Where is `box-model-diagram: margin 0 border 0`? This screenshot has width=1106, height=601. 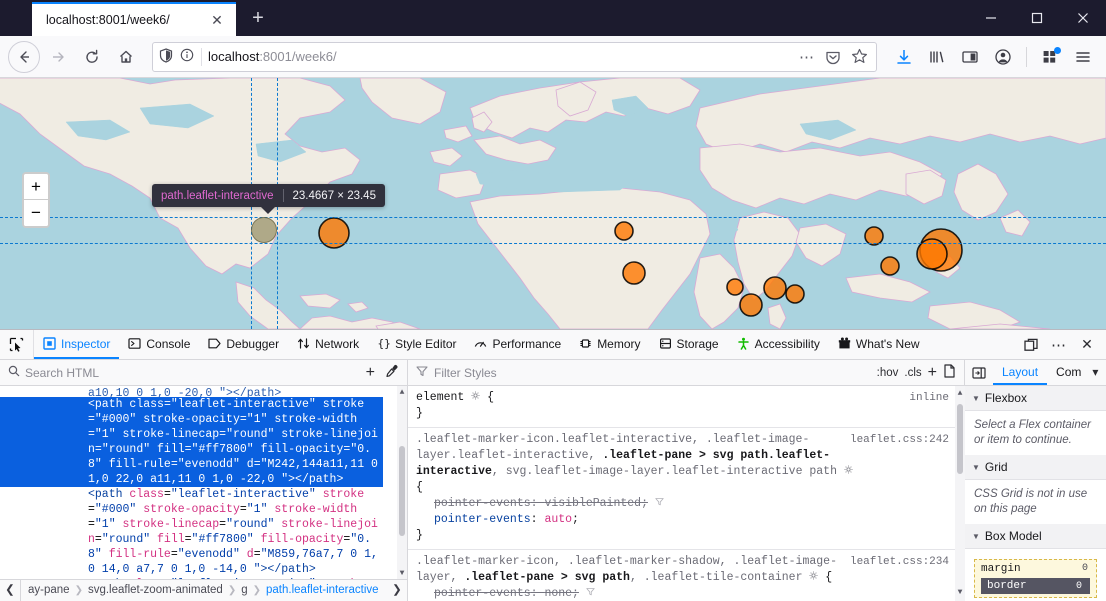
box-model-diagram: margin 0 border 0 is located at coordinates (1035, 575).